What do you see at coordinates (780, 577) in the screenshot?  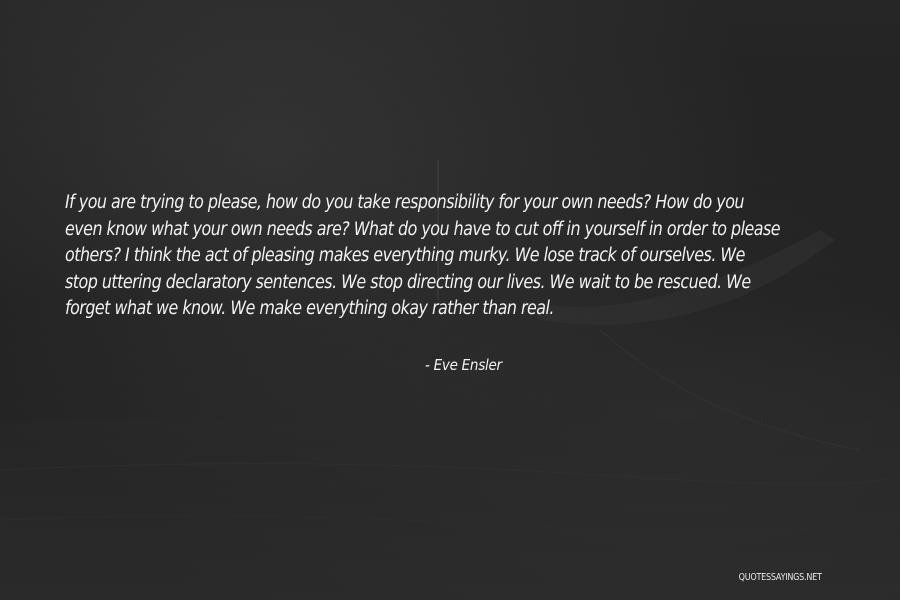 I see `site-watermark: QUOTESSAYINGS.NET` at bounding box center [780, 577].